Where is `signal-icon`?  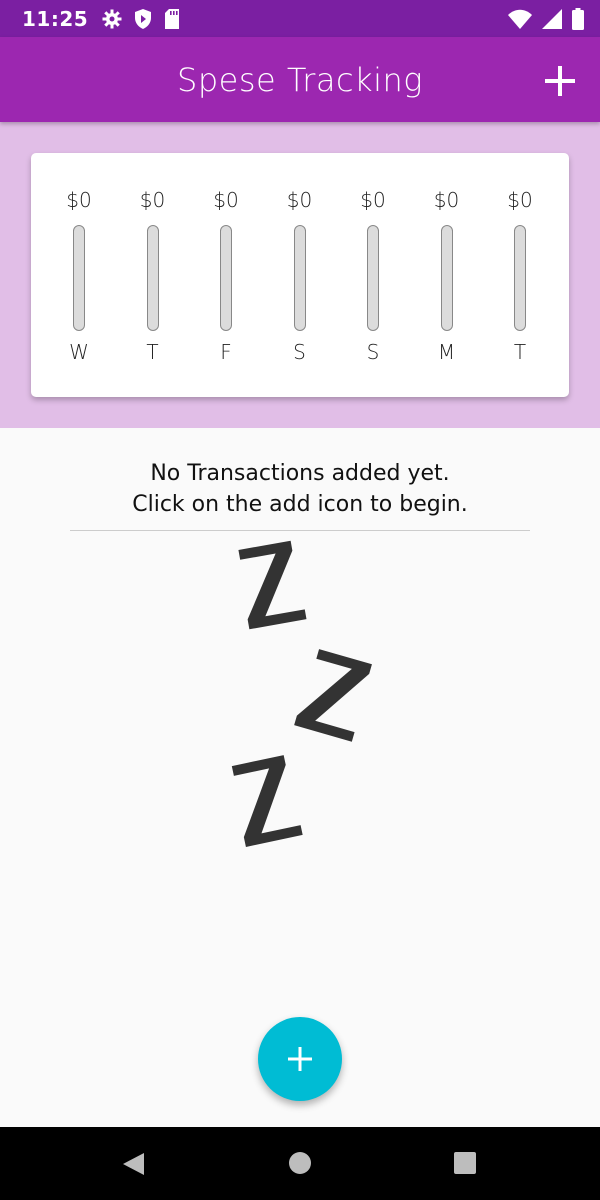 signal-icon is located at coordinates (552, 18).